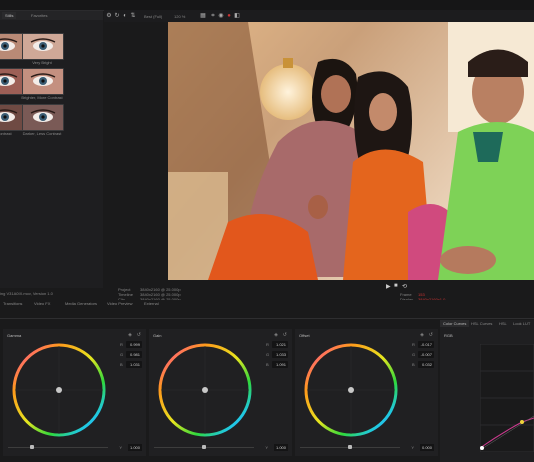 The image size is (534, 462). What do you see at coordinates (14, 335) in the screenshot?
I see `wheel-title: Gamma` at bounding box center [14, 335].